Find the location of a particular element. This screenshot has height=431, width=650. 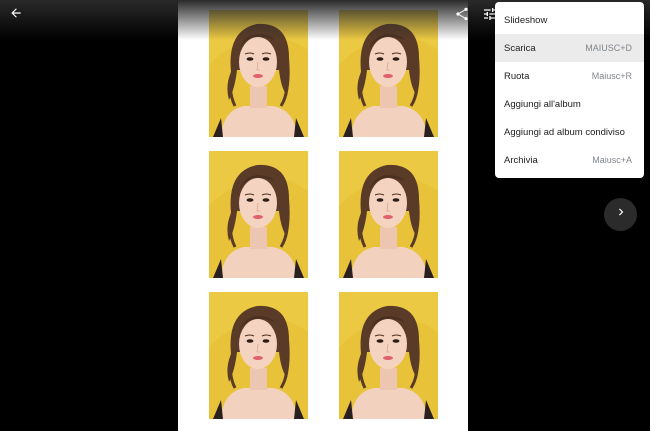

menu-item-shortcut: Maiusc+A is located at coordinates (612, 160).